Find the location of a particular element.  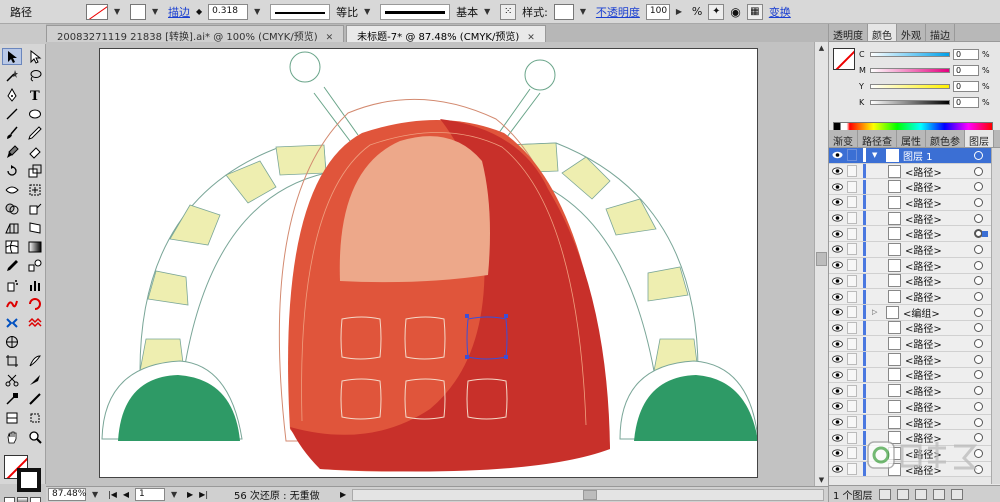

paintbrush-icon is located at coordinates (12, 132).